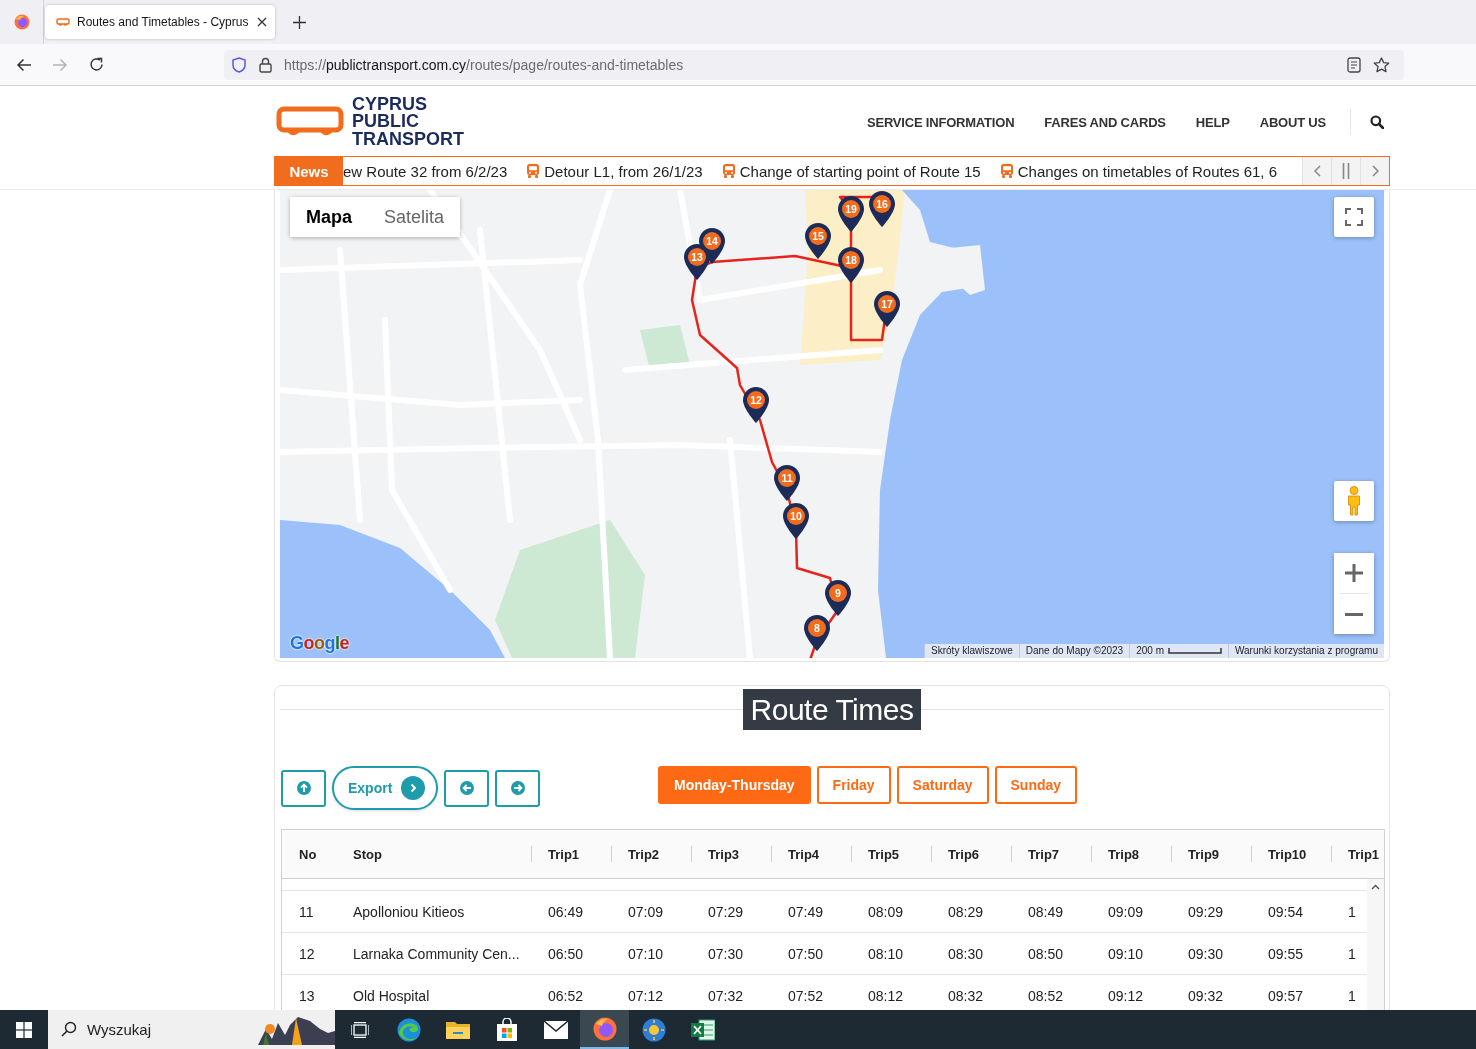 The height and width of the screenshot is (1049, 1476). I want to click on column-header: Trip3, so click(724, 854).